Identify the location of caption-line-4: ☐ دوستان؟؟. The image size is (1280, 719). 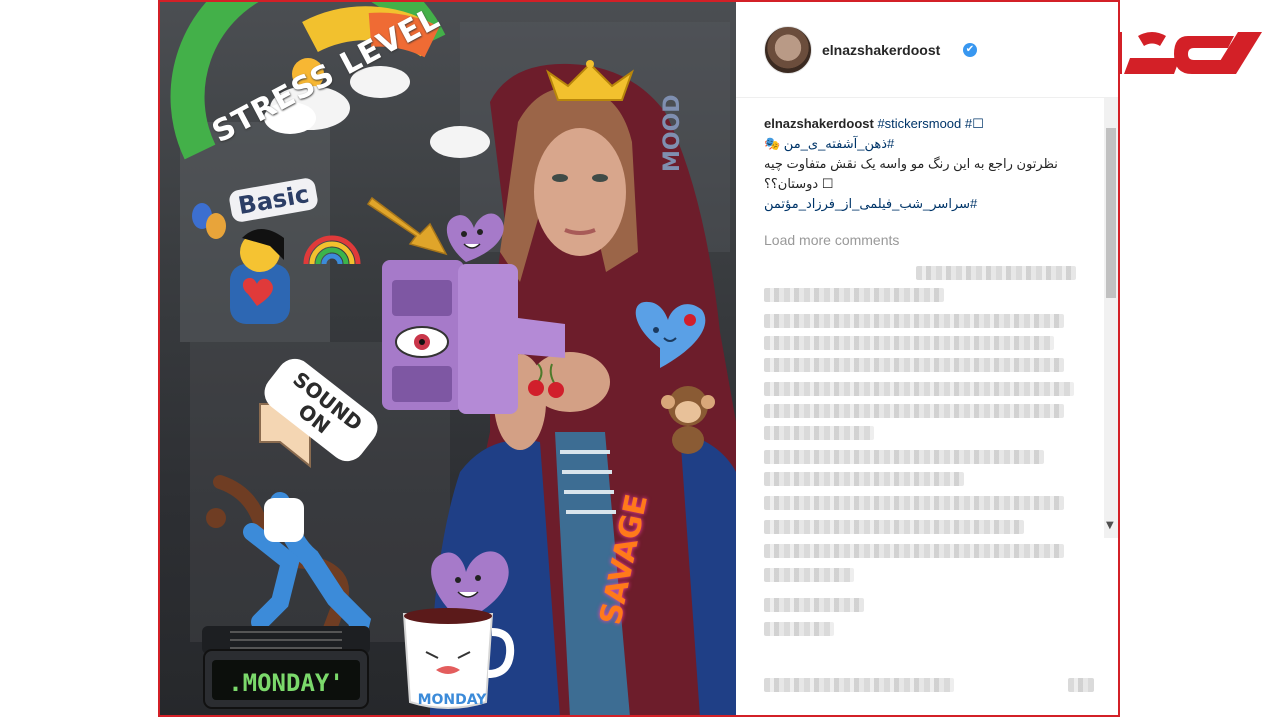
(799, 183).